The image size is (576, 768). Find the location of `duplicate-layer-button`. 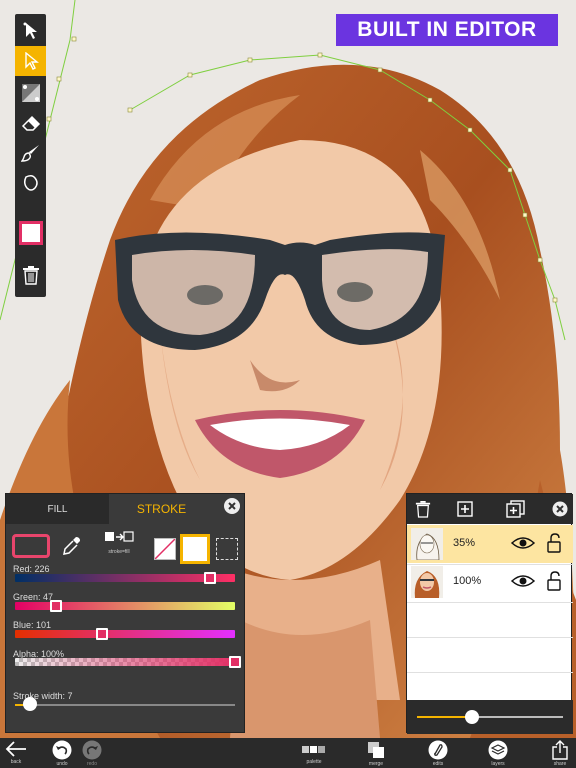

duplicate-layer-button is located at coordinates (515, 509).